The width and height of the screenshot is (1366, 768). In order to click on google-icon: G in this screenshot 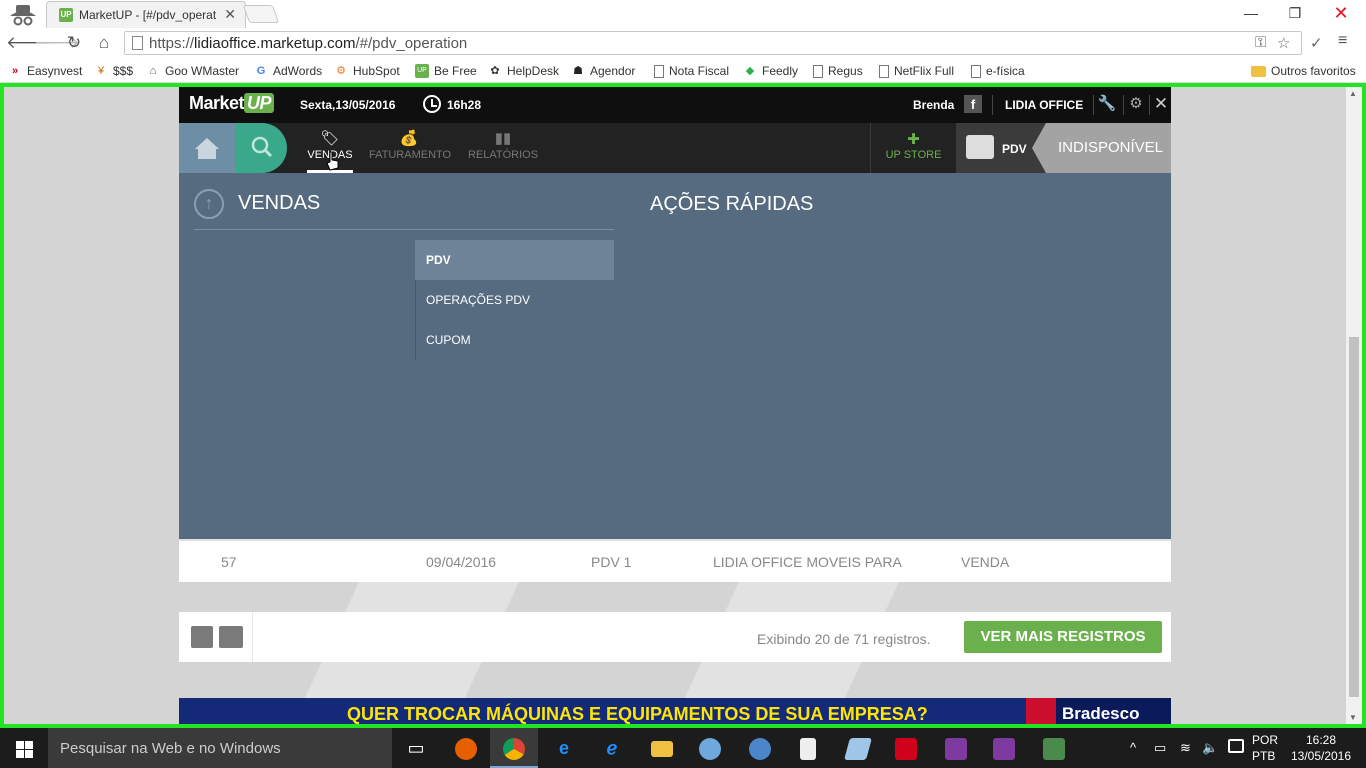, I will do `click(261, 71)`.